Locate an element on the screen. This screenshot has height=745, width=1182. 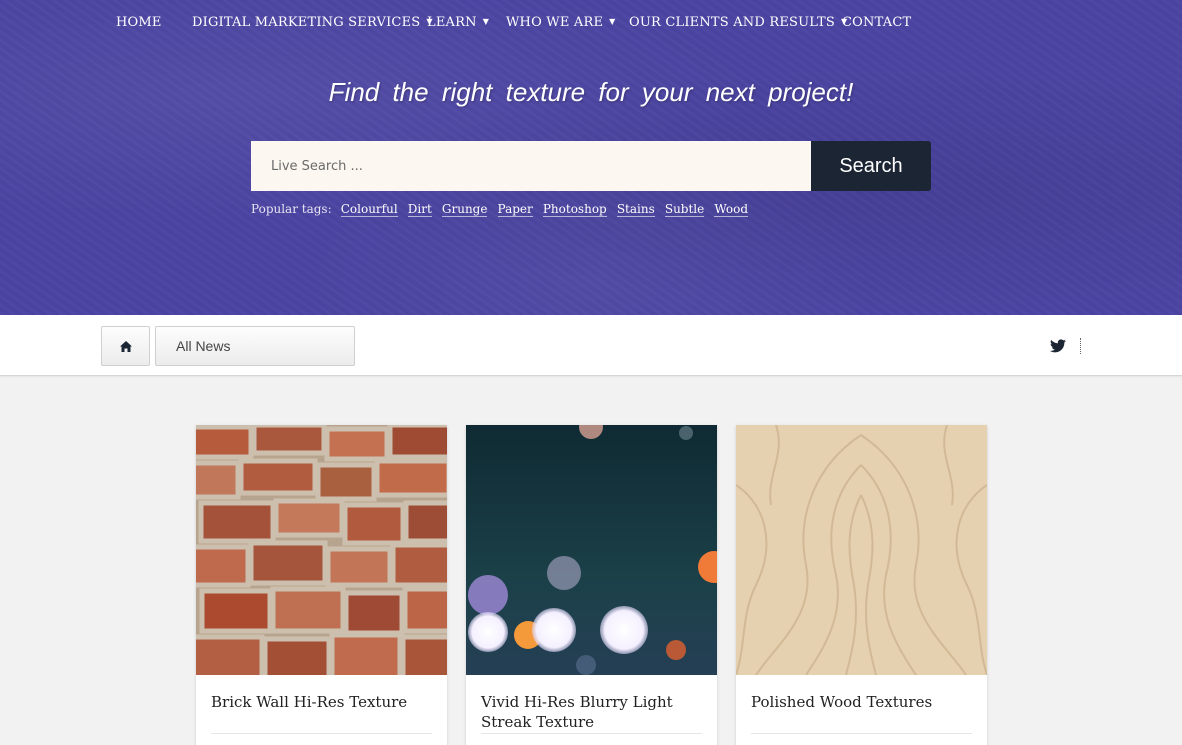
polished-wood-image is located at coordinates (861, 550).